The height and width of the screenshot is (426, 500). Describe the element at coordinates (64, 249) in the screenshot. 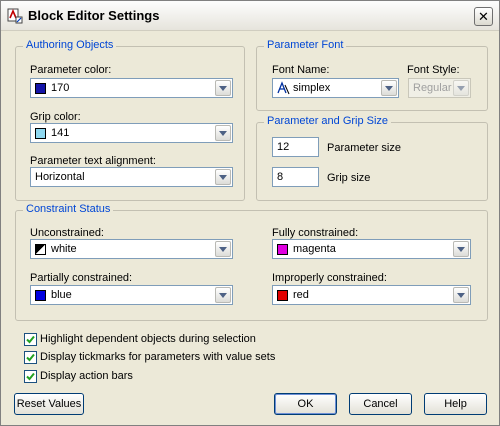

I see `unconstrained-color-value: white` at that location.